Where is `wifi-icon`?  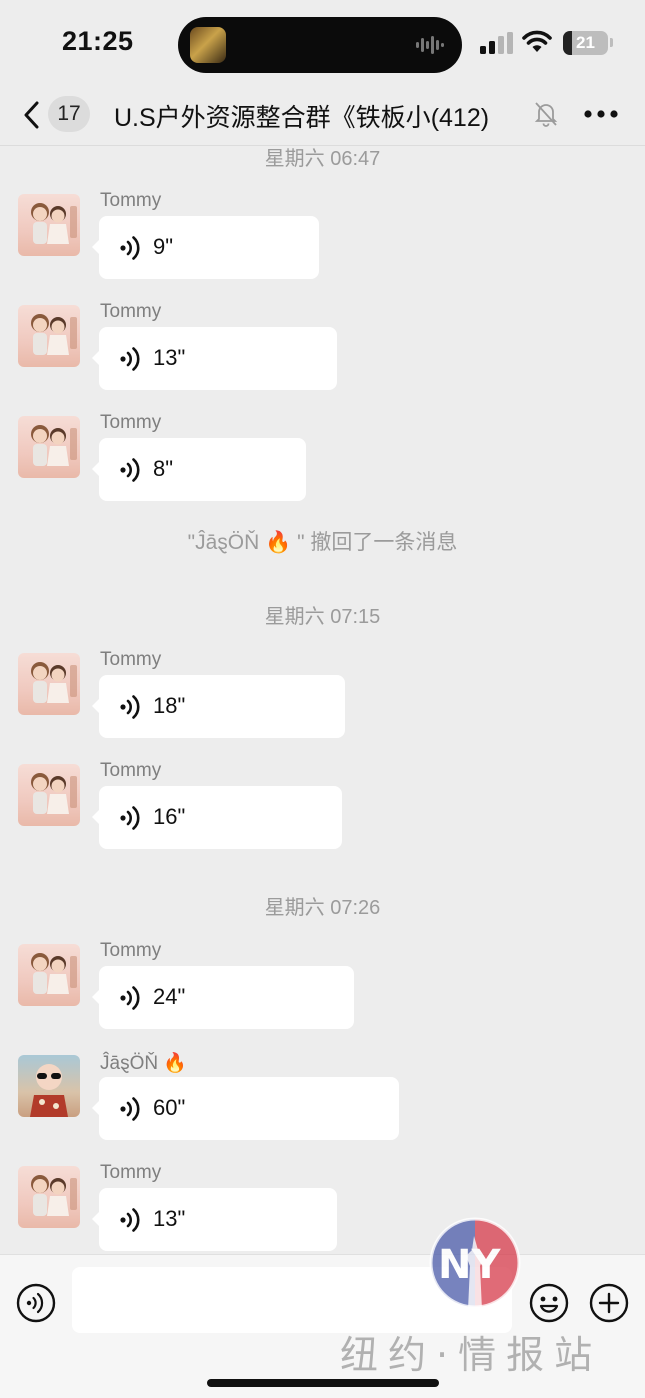 wifi-icon is located at coordinates (537, 41).